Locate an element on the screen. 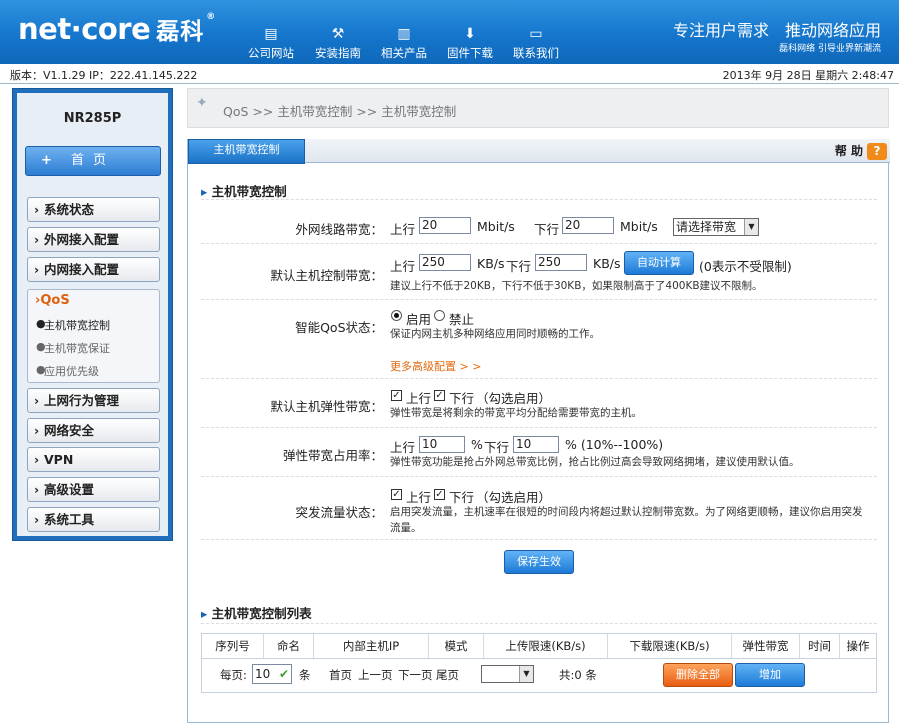  per-page-input: 10 ✔ is located at coordinates (272, 674).